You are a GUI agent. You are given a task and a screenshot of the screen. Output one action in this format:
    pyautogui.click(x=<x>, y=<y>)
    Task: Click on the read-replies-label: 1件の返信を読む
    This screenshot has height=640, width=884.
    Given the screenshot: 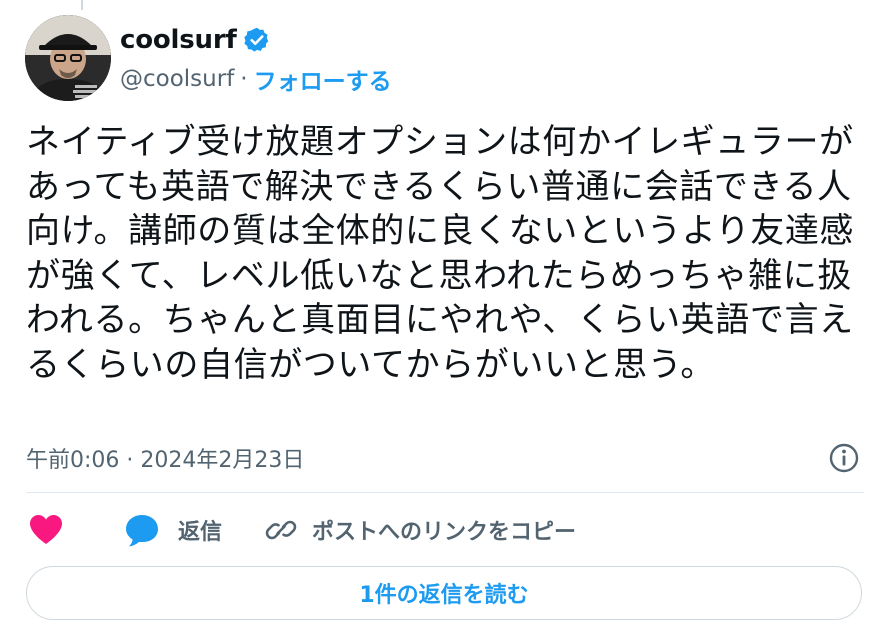 What is the action you would take?
    pyautogui.click(x=444, y=595)
    